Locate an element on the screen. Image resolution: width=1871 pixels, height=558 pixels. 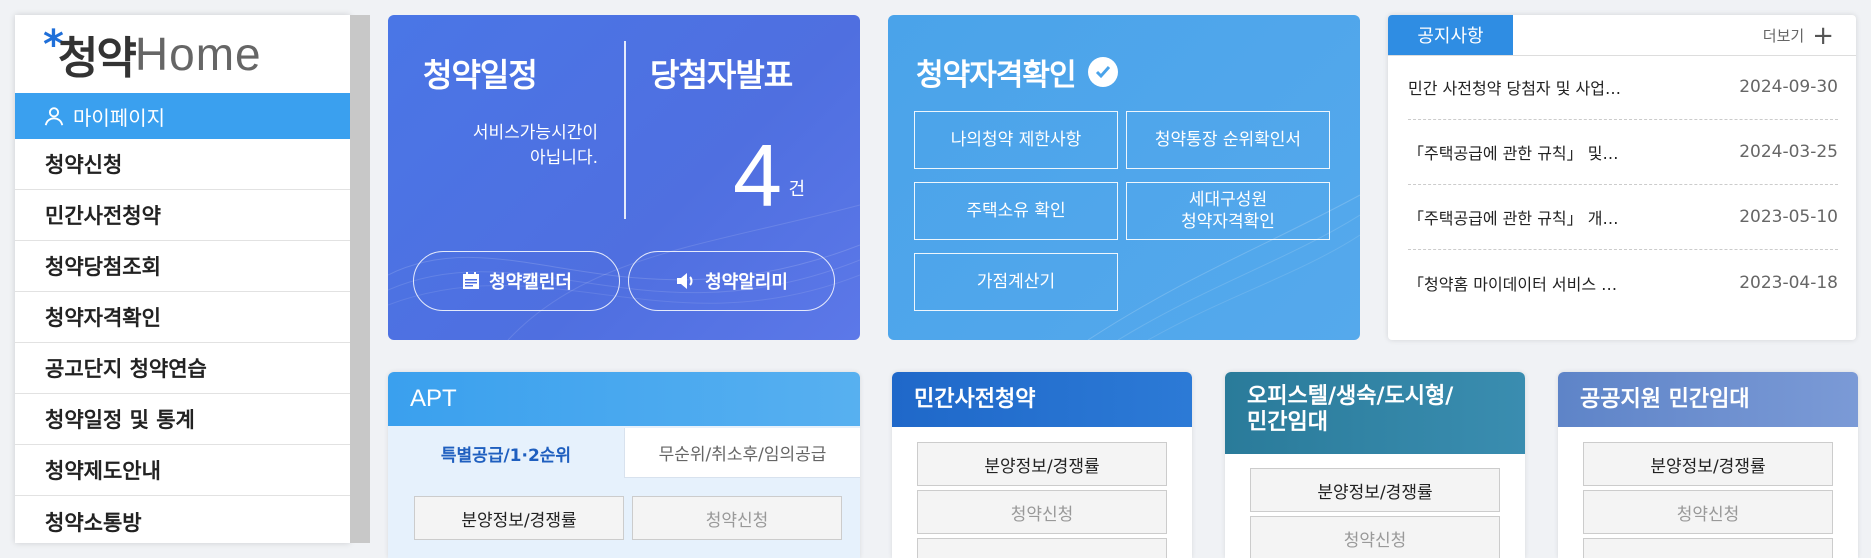
notice-item: 「청약홈 마이데이터 서비스 … 2023-04-18 is located at coordinates (1623, 282).